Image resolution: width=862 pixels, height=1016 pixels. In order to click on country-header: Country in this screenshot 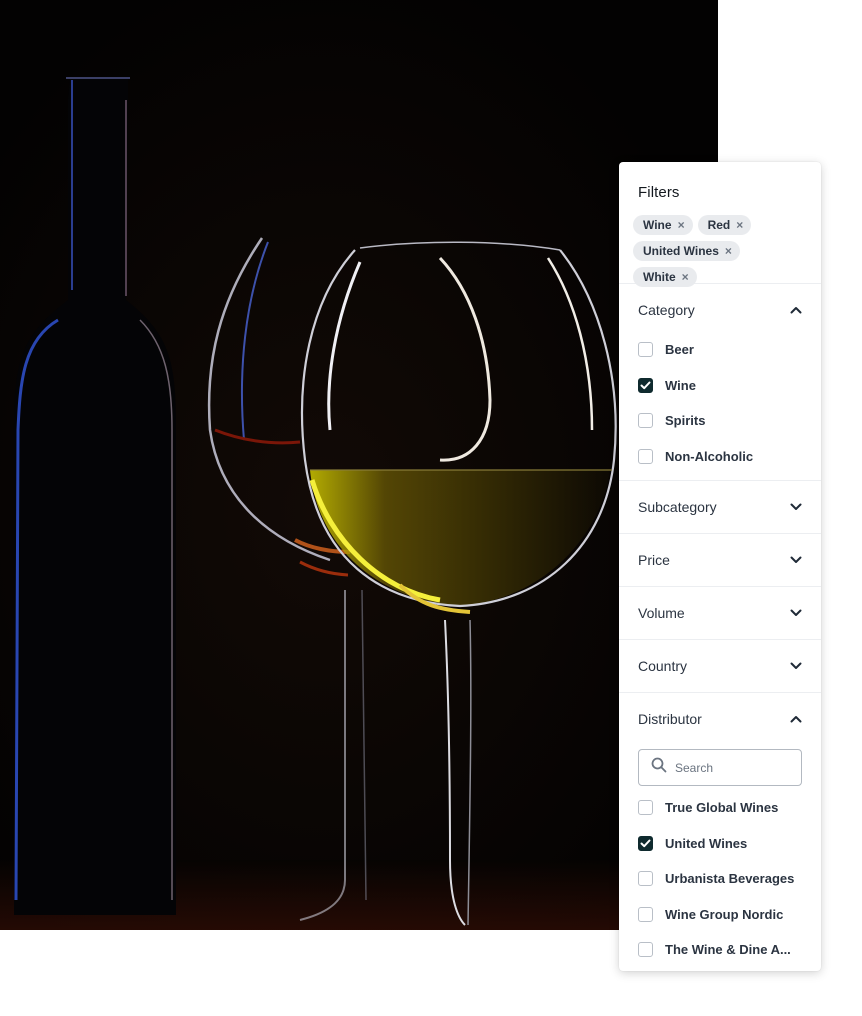, I will do `click(720, 666)`.